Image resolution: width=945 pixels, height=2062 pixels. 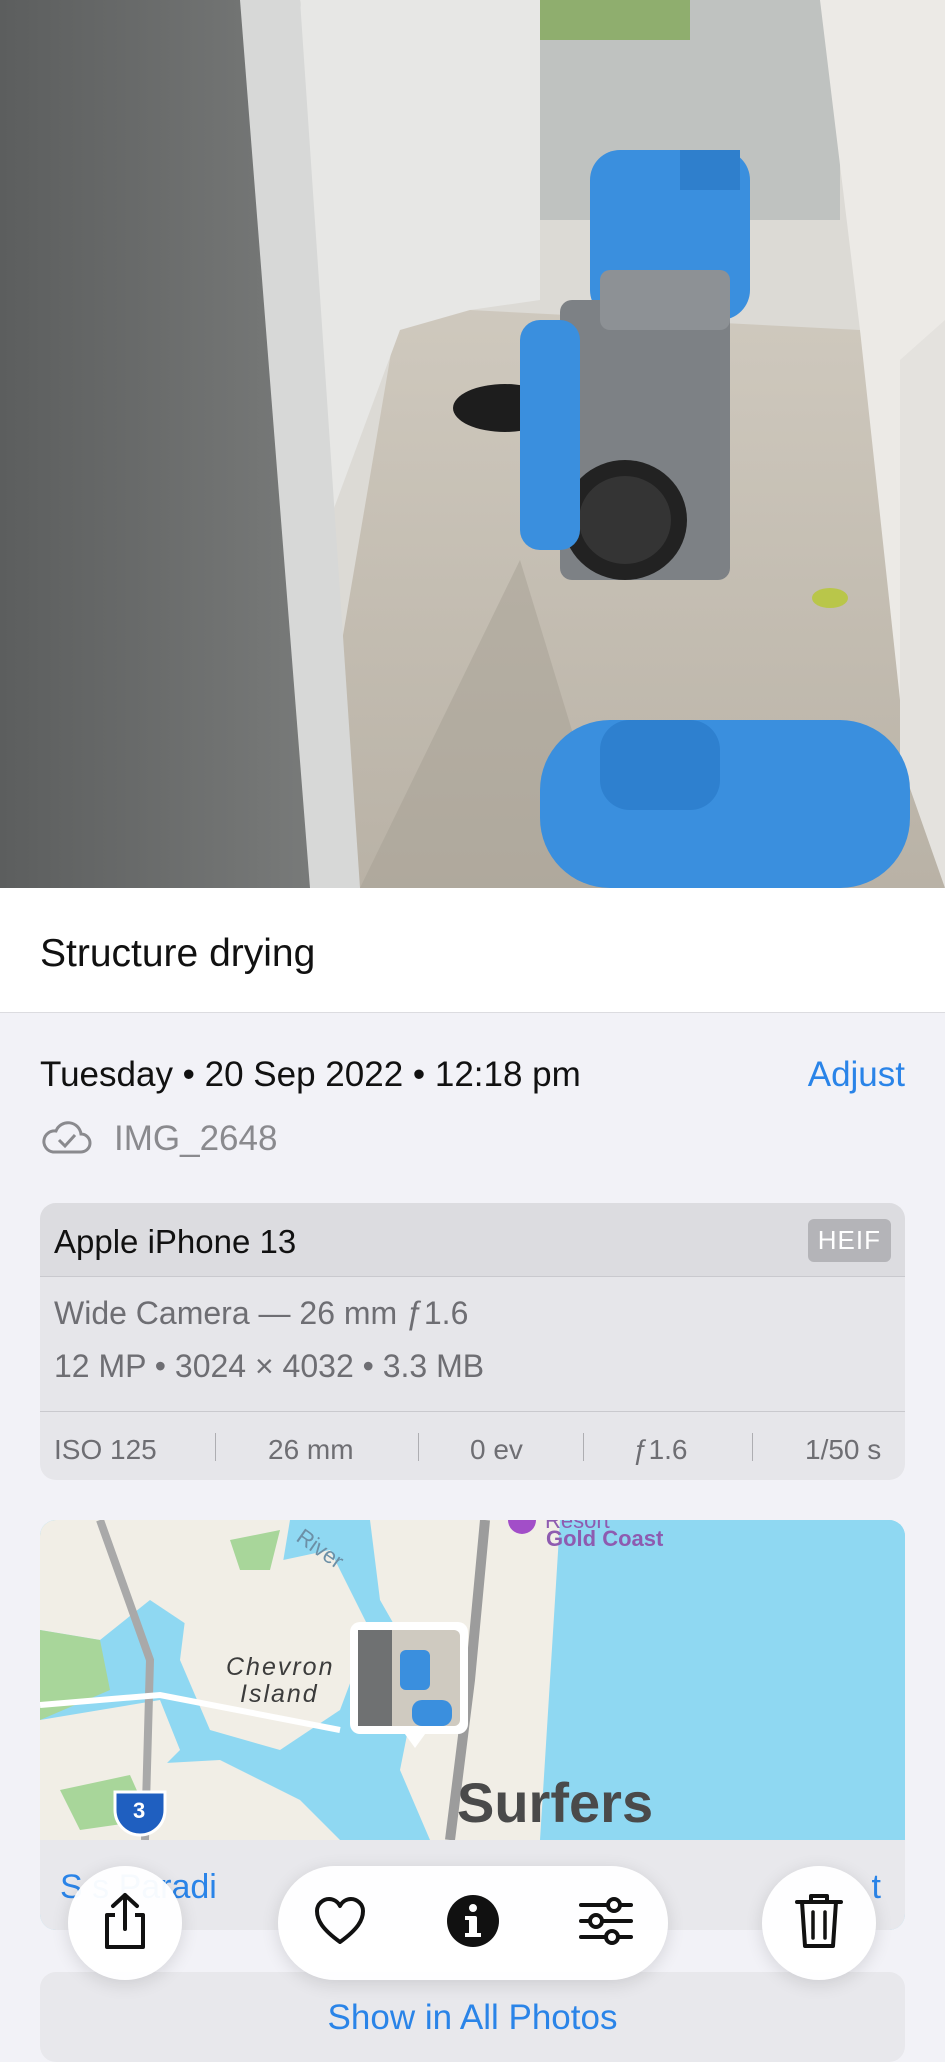 What do you see at coordinates (66, 1139) in the screenshot?
I see `icloud-icon` at bounding box center [66, 1139].